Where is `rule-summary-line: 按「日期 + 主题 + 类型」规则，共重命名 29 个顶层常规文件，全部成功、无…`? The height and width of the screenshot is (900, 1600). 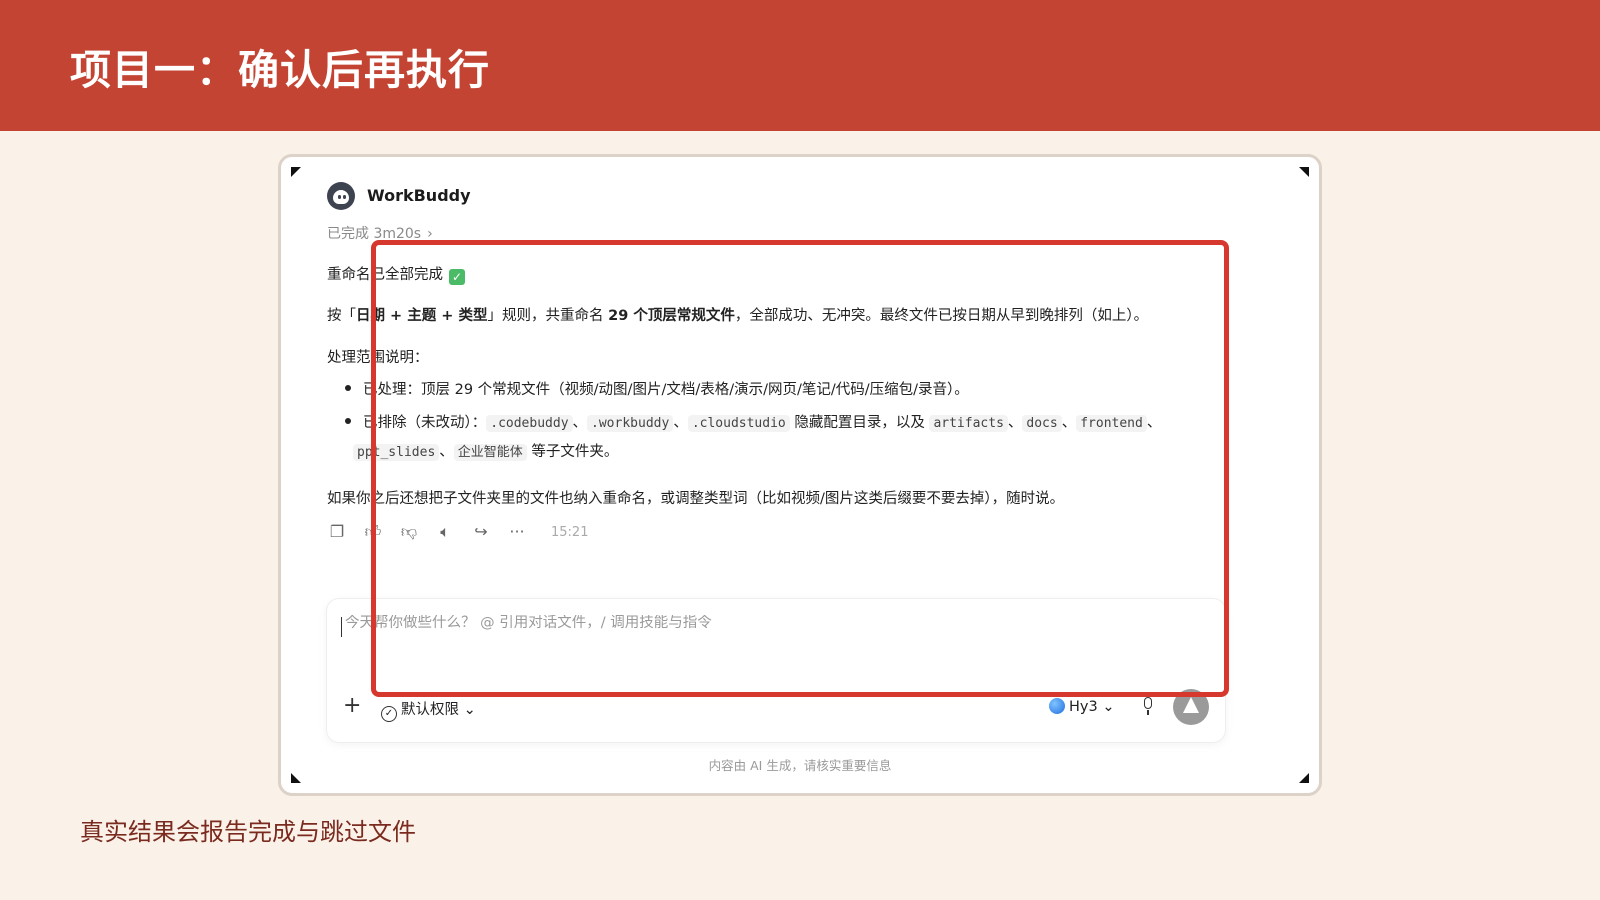 rule-summary-line: 按「日期 + 主题 + 类型」规则，共重命名 29 个顶层常规文件，全部成功、无… is located at coordinates (737, 314).